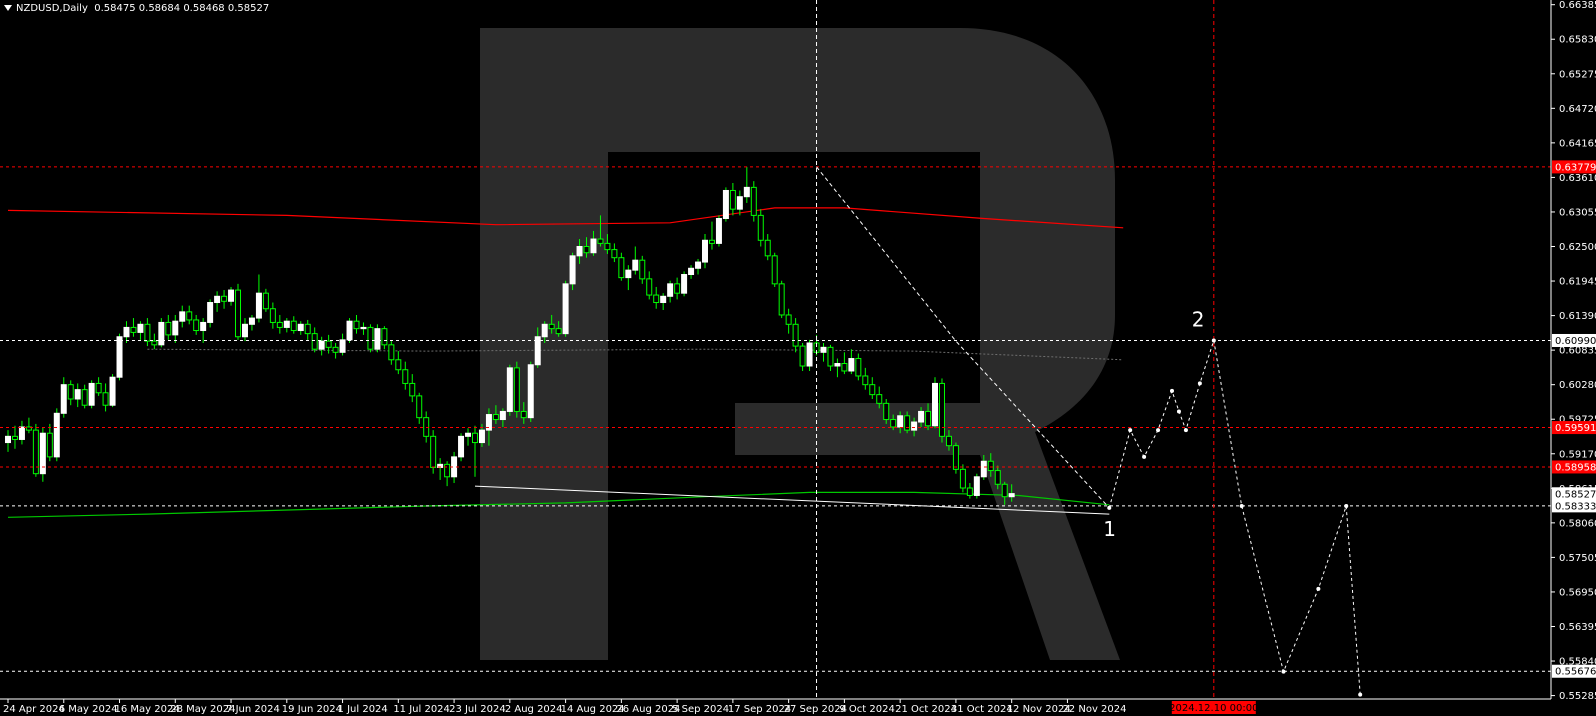  Describe the element at coordinates (1577, 40) in the screenshot. I see `y-tick-label: 0.65830` at that location.